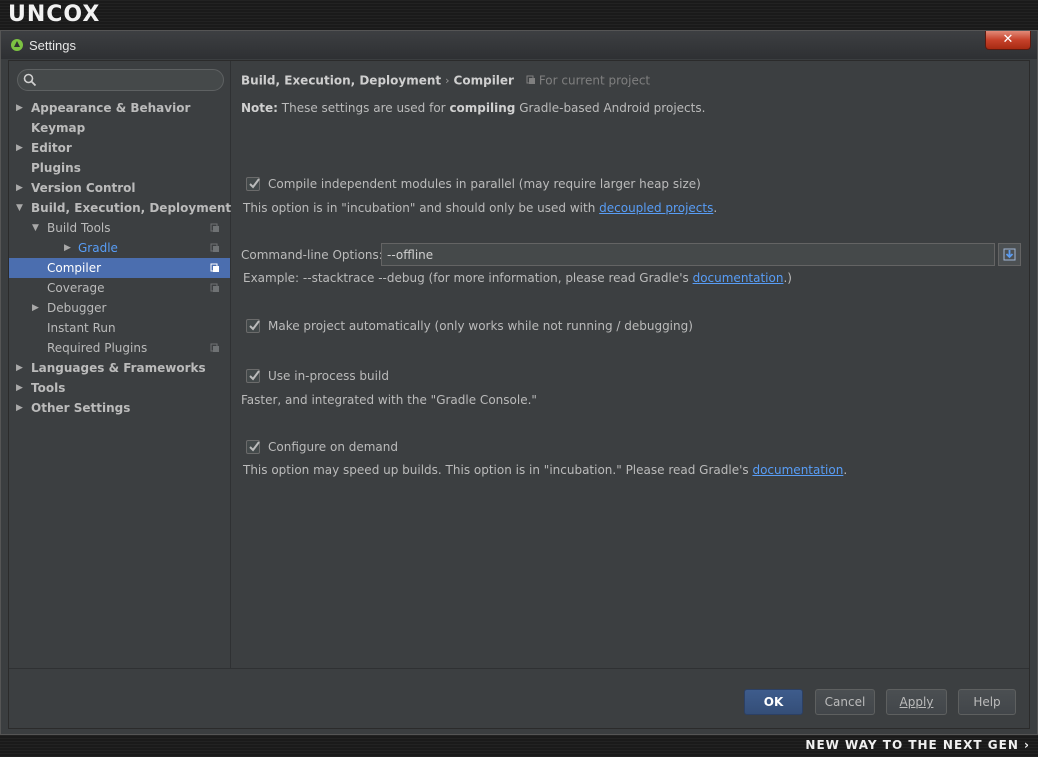  I want to click on brand-header-bar: UNCOX, so click(519, 15).